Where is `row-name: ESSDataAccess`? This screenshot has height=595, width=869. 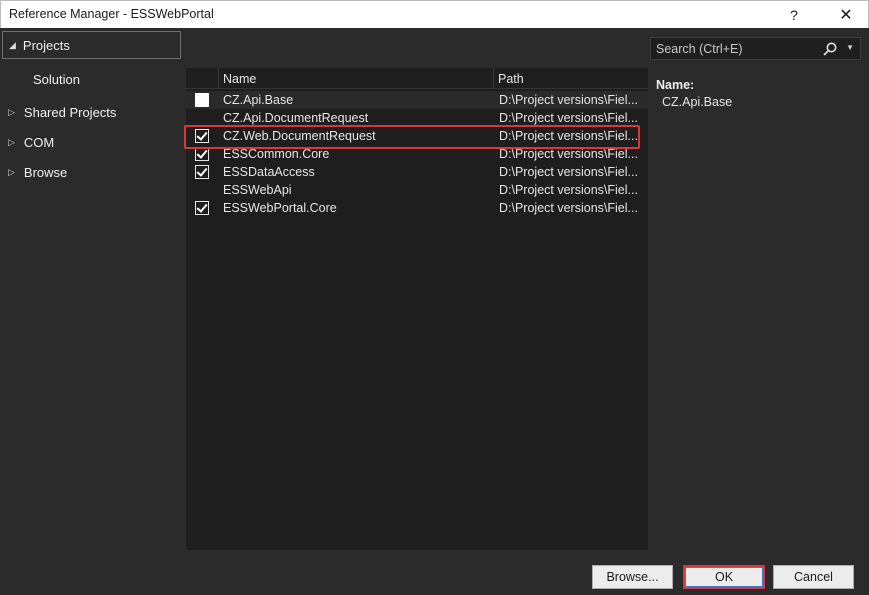 row-name: ESSDataAccess is located at coordinates (269, 172).